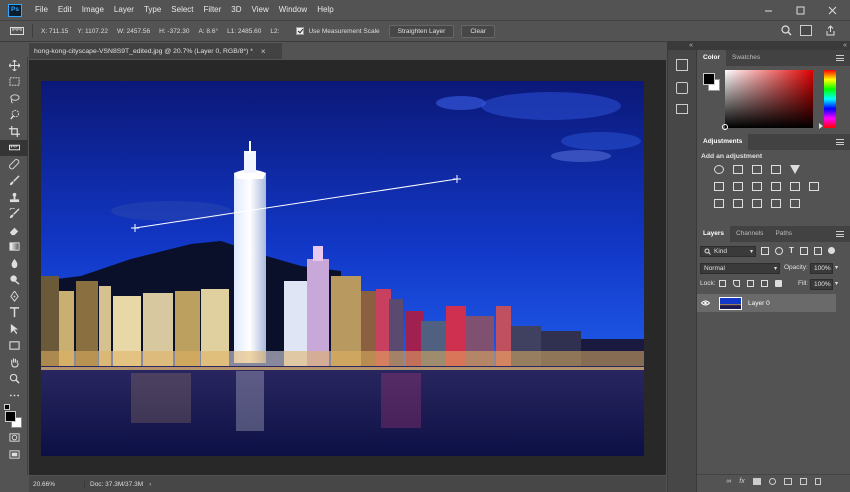  Describe the element at coordinates (832, 10) in the screenshot. I see `close-button` at that location.